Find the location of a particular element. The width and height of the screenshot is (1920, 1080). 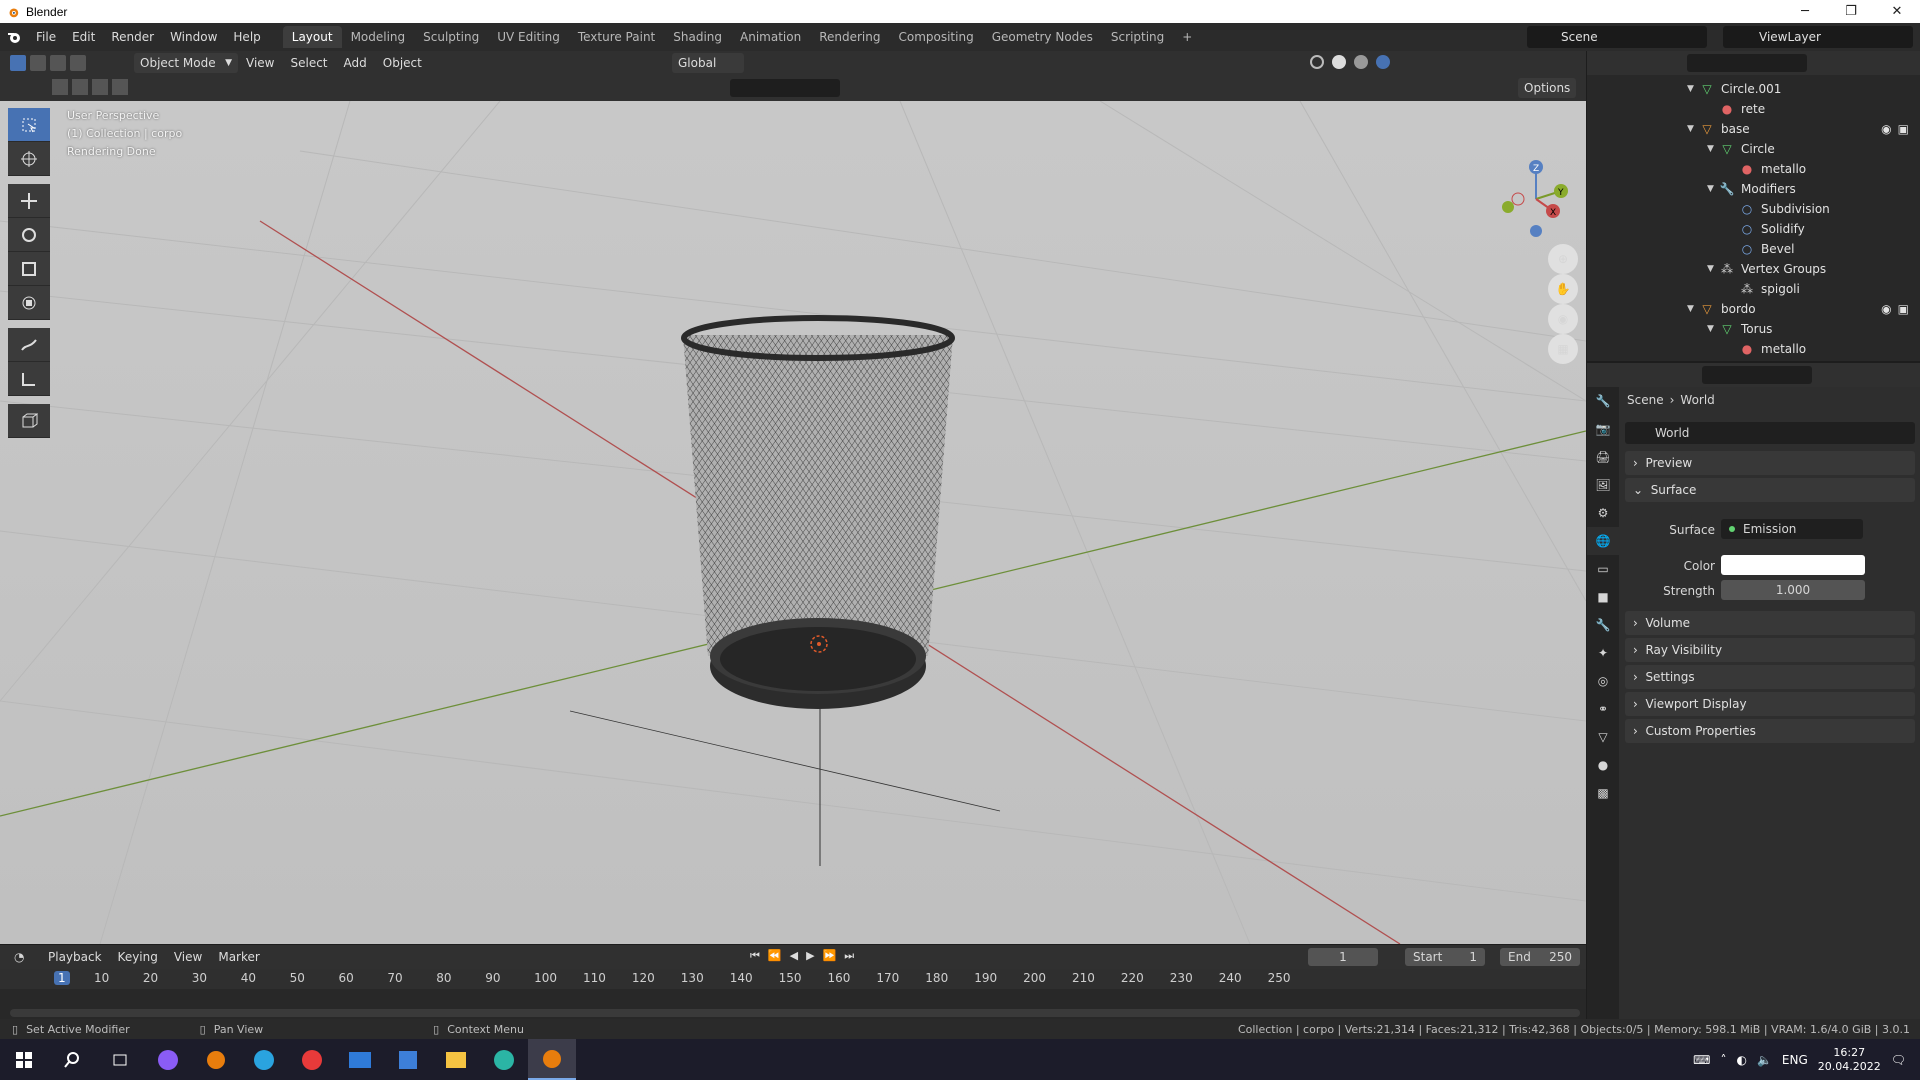

color-swatch is located at coordinates (1793, 565).